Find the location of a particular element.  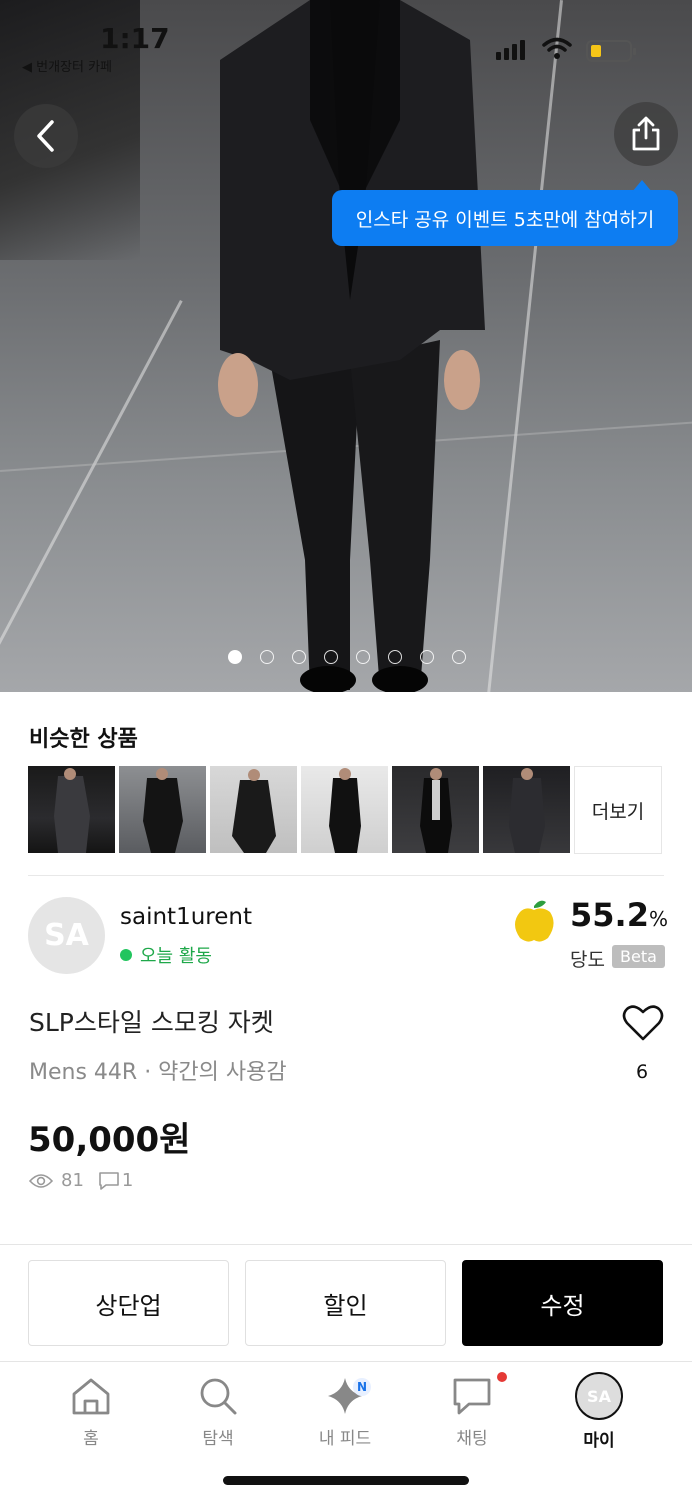

nav-chat-label: 채팅 is located at coordinates (472, 1439).